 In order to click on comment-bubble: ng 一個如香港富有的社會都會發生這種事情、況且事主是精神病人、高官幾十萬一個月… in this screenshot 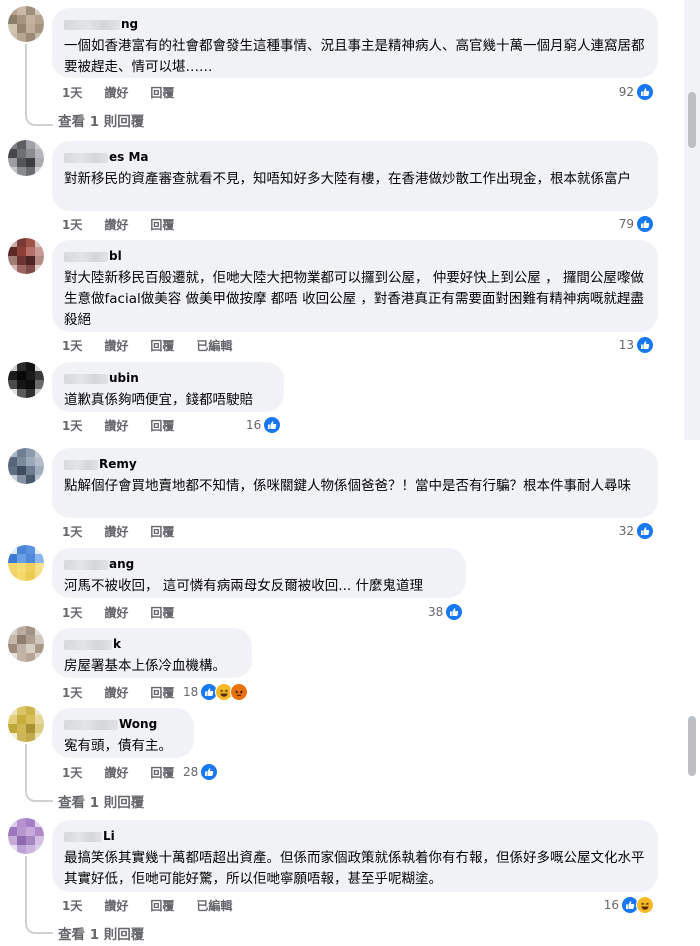, I will do `click(355, 43)`.